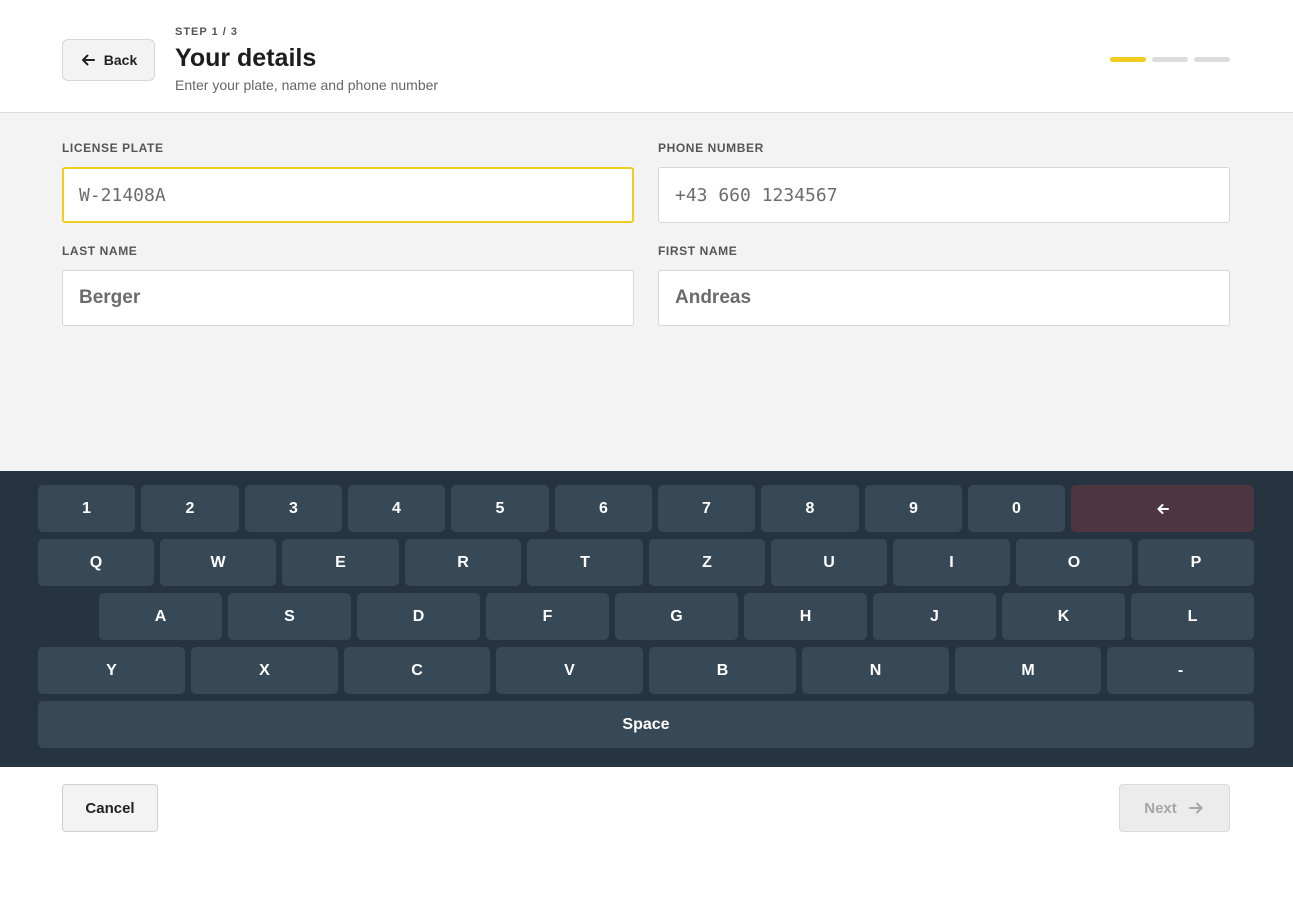 The width and height of the screenshot is (1293, 910). Describe the element at coordinates (100, 251) in the screenshot. I see `last-name-label: LAST NAME` at that location.